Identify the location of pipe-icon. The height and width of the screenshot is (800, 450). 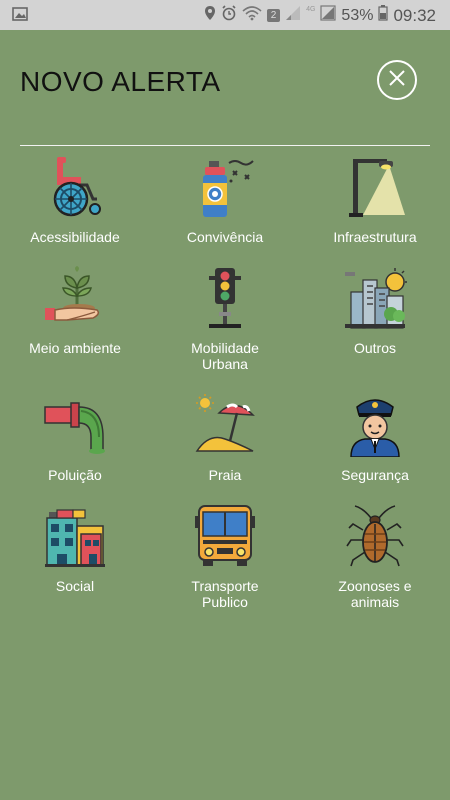
(74, 428).